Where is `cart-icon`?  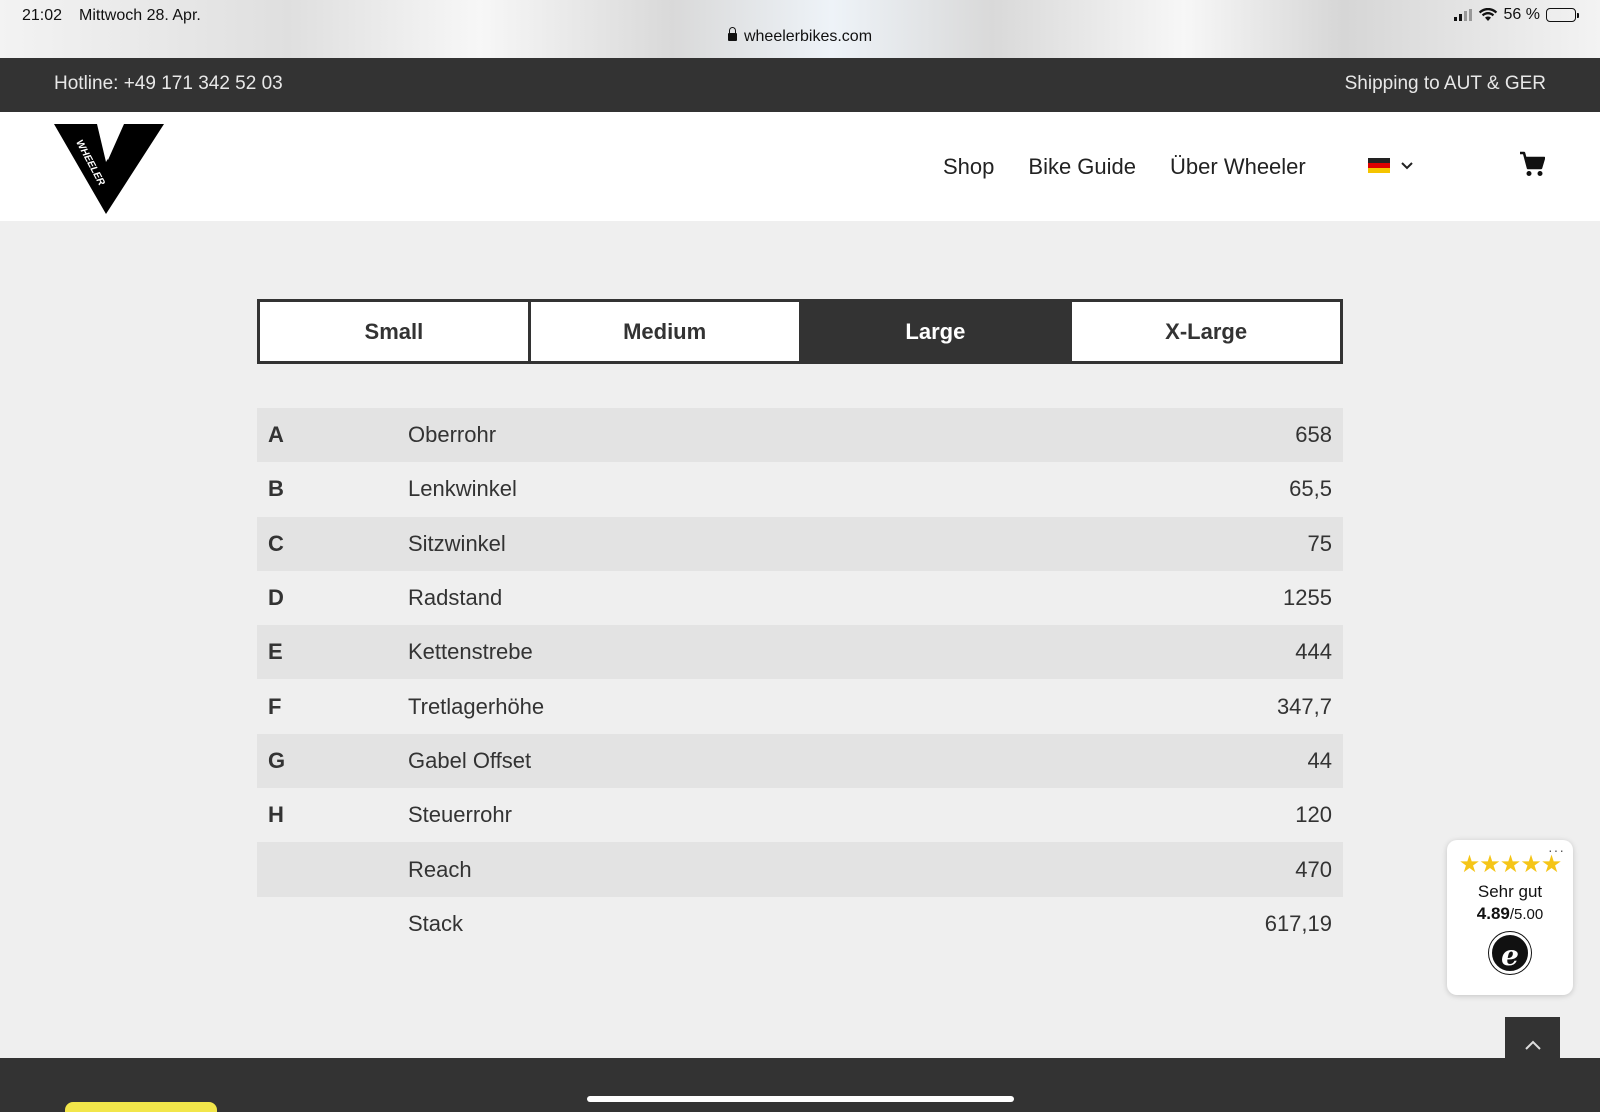 cart-icon is located at coordinates (1532, 164).